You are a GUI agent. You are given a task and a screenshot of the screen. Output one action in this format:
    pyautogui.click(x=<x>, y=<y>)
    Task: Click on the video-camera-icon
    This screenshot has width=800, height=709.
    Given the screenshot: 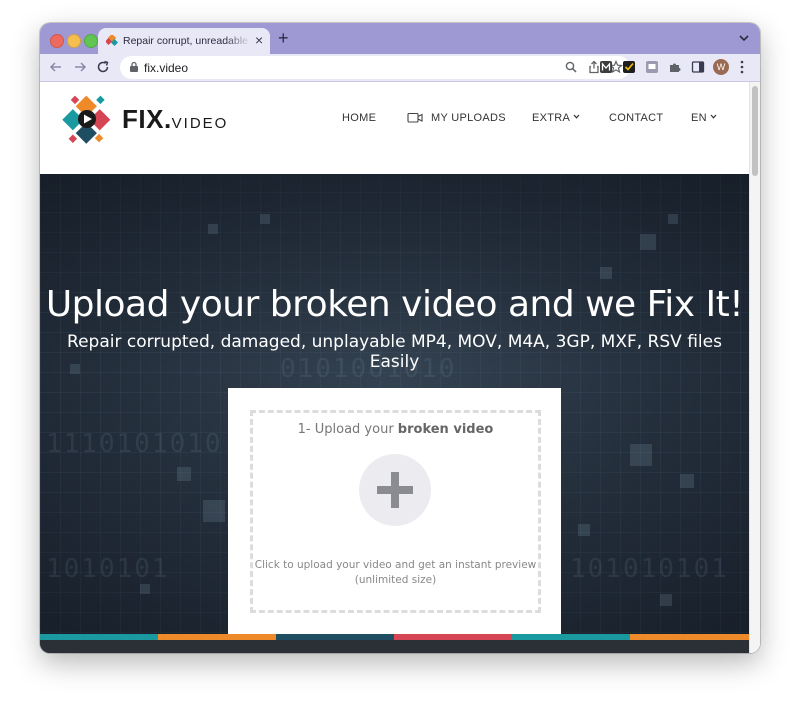 What is the action you would take?
    pyautogui.click(x=415, y=117)
    